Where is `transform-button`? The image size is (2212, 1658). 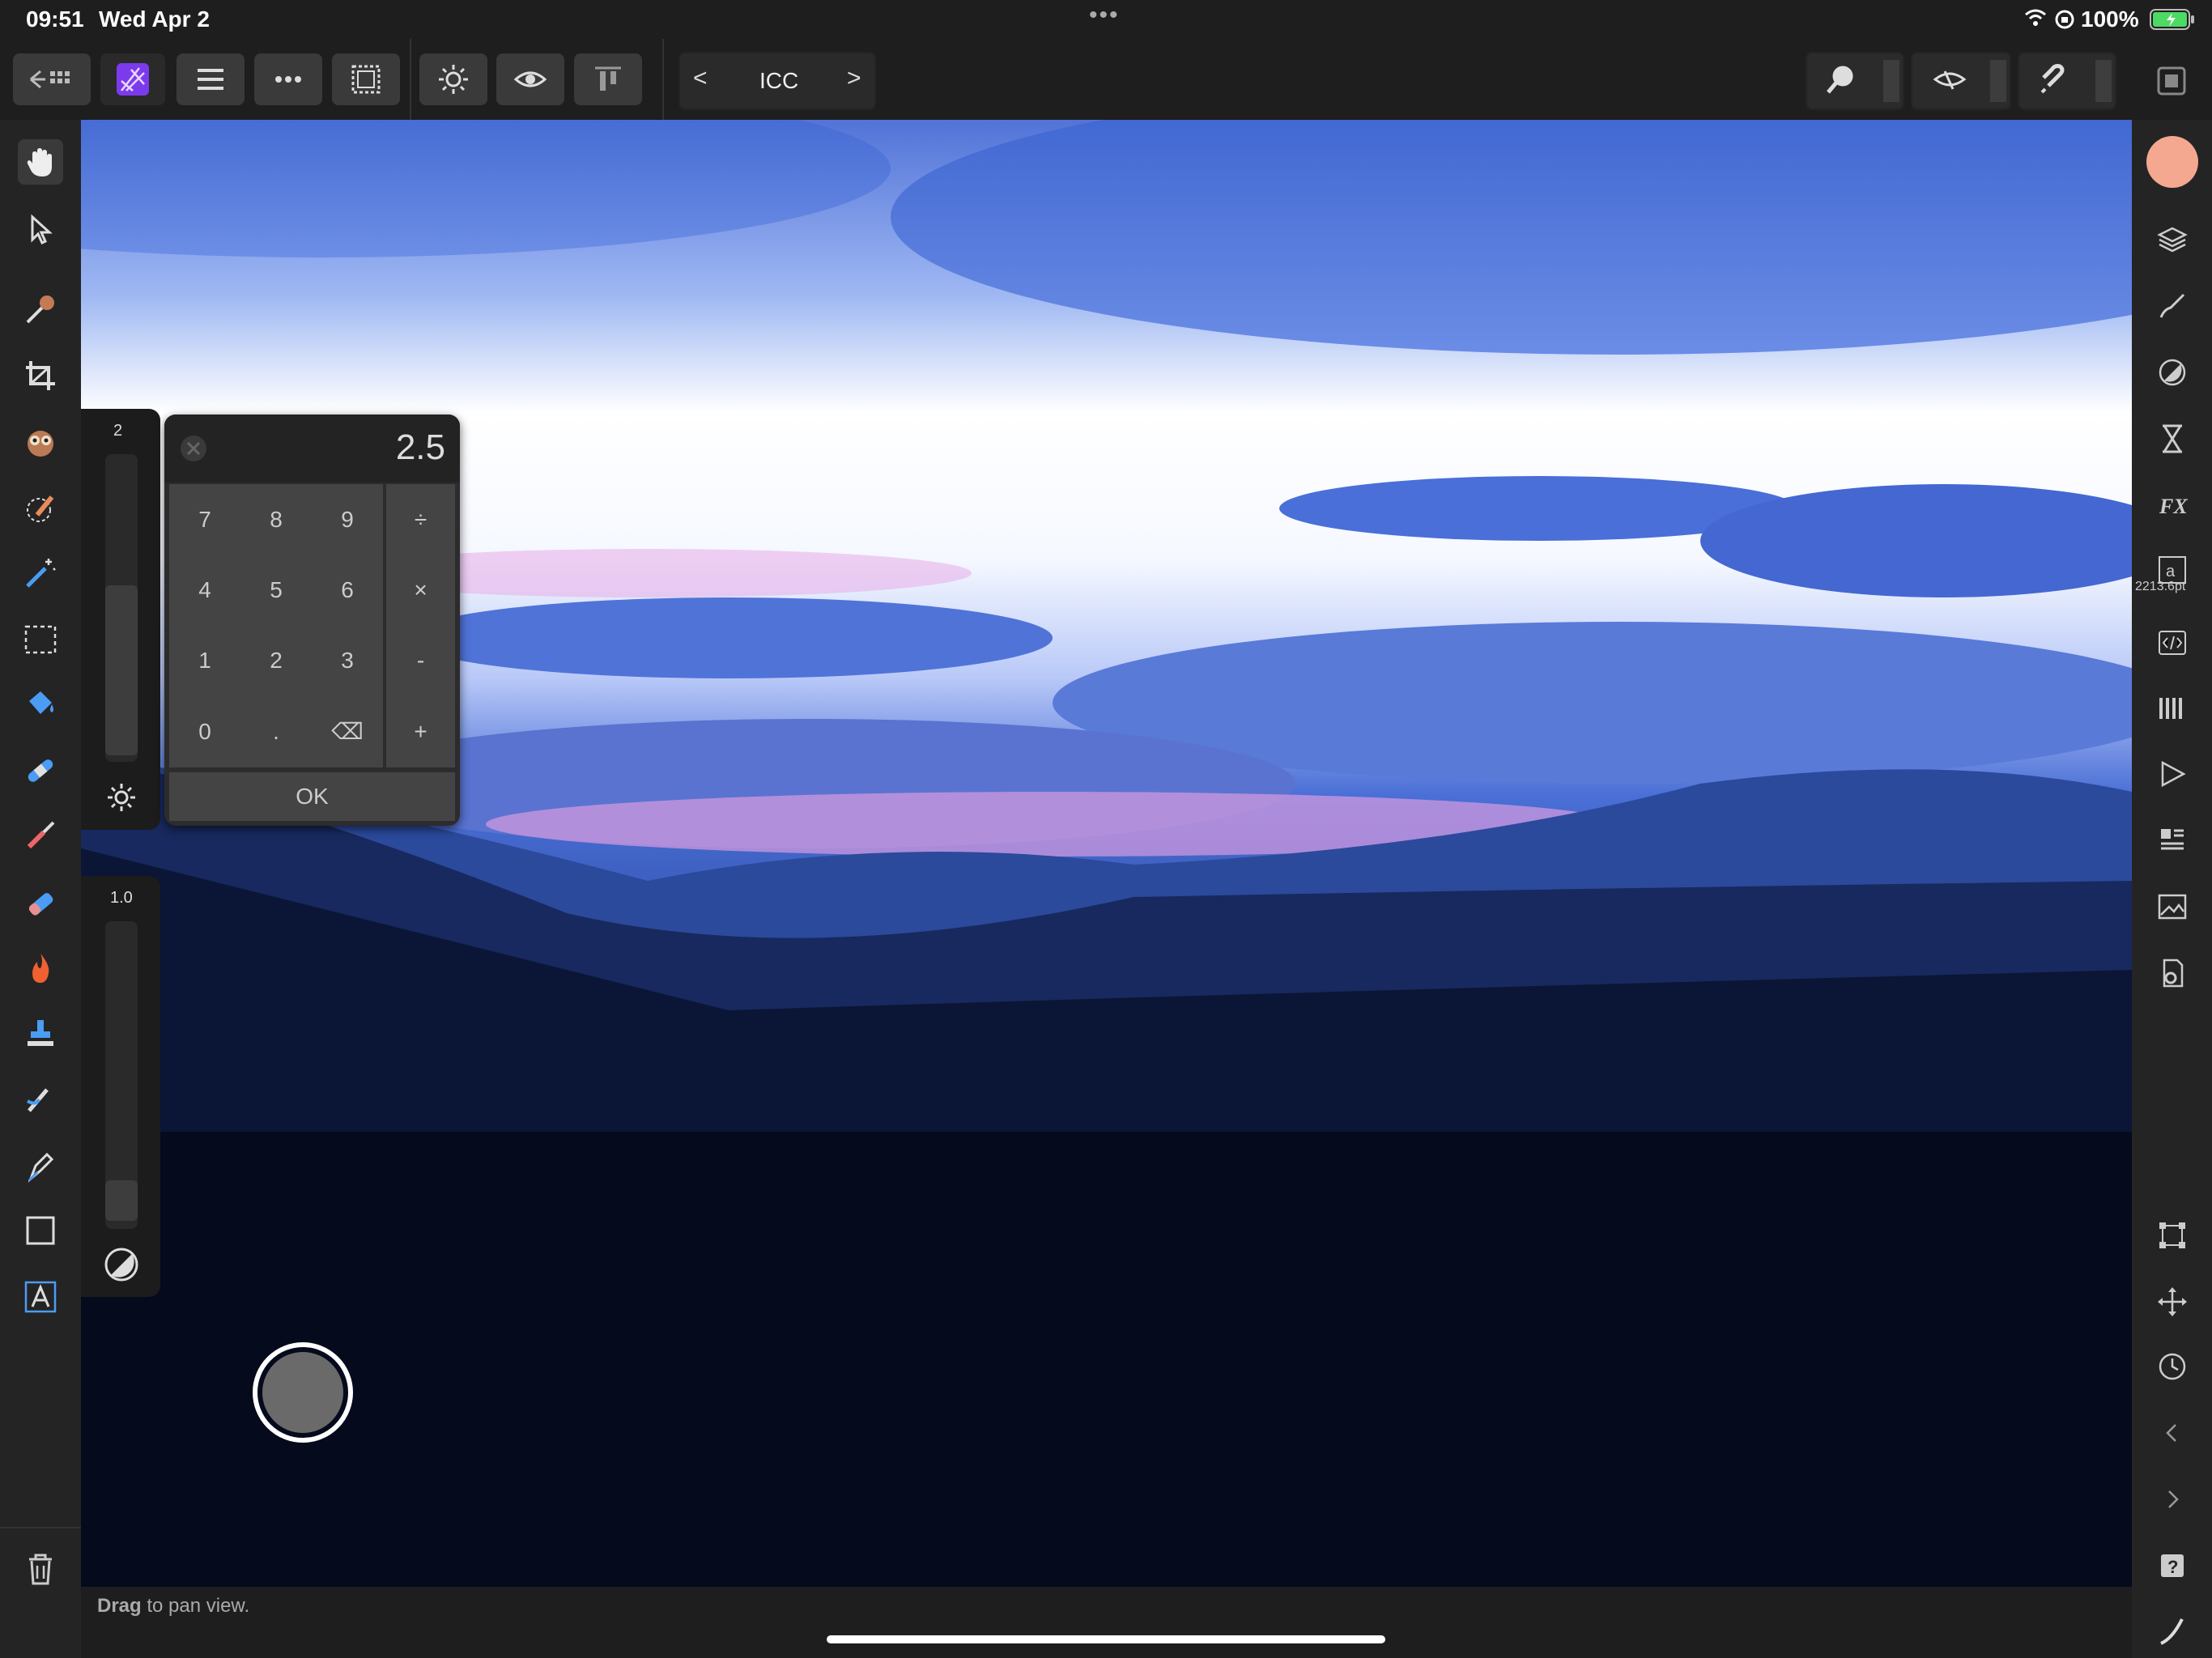
transform-button is located at coordinates (2172, 1235).